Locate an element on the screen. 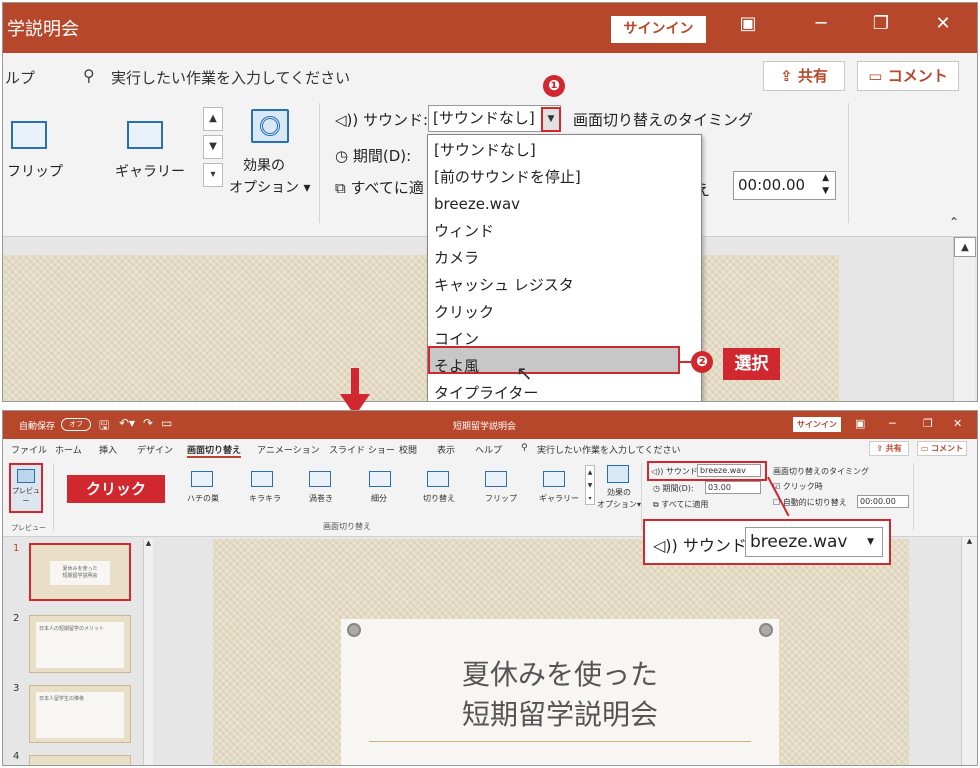  shred-effect-label: 細分 is located at coordinates (379, 498).